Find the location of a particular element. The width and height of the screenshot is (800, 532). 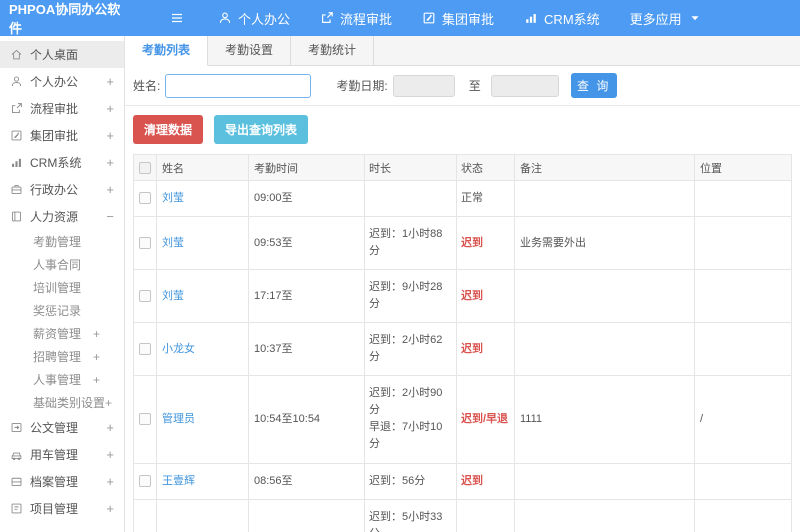

sidebar-subitem-招聘管理: 招聘管理 + is located at coordinates (62, 356).